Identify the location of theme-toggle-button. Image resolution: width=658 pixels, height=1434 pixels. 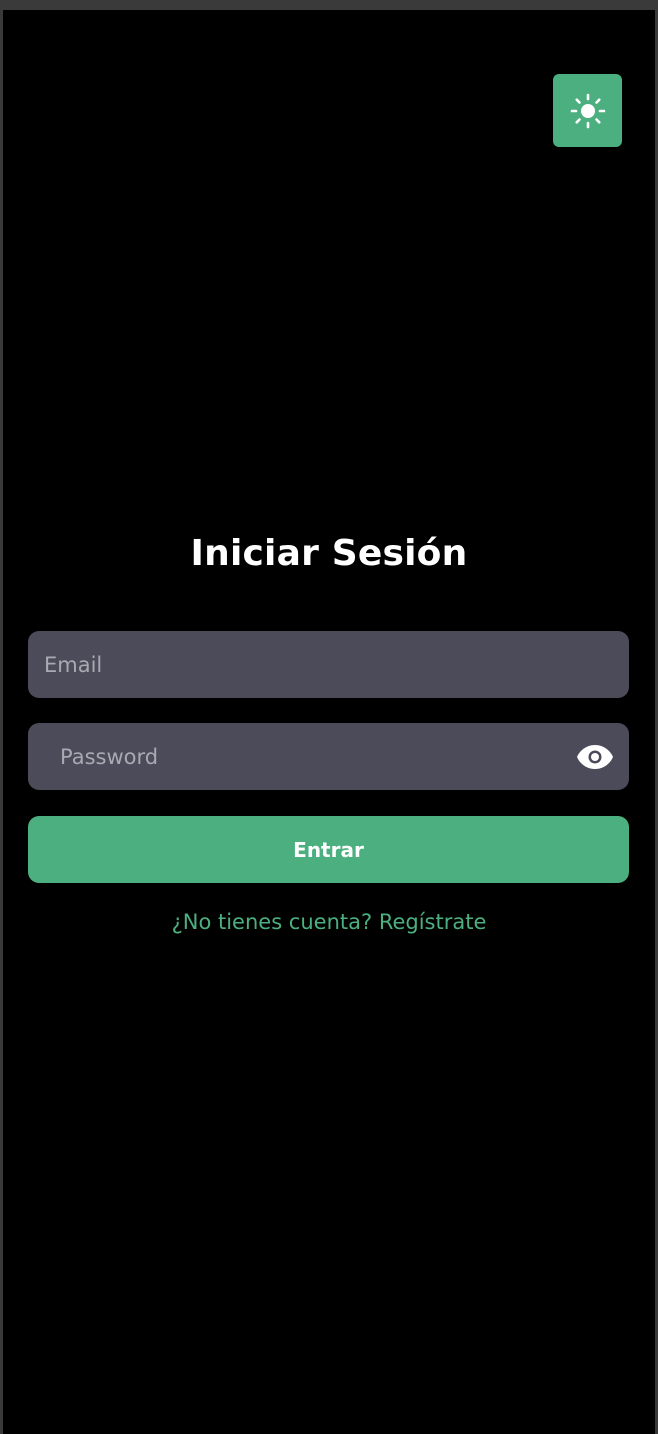
(587, 110).